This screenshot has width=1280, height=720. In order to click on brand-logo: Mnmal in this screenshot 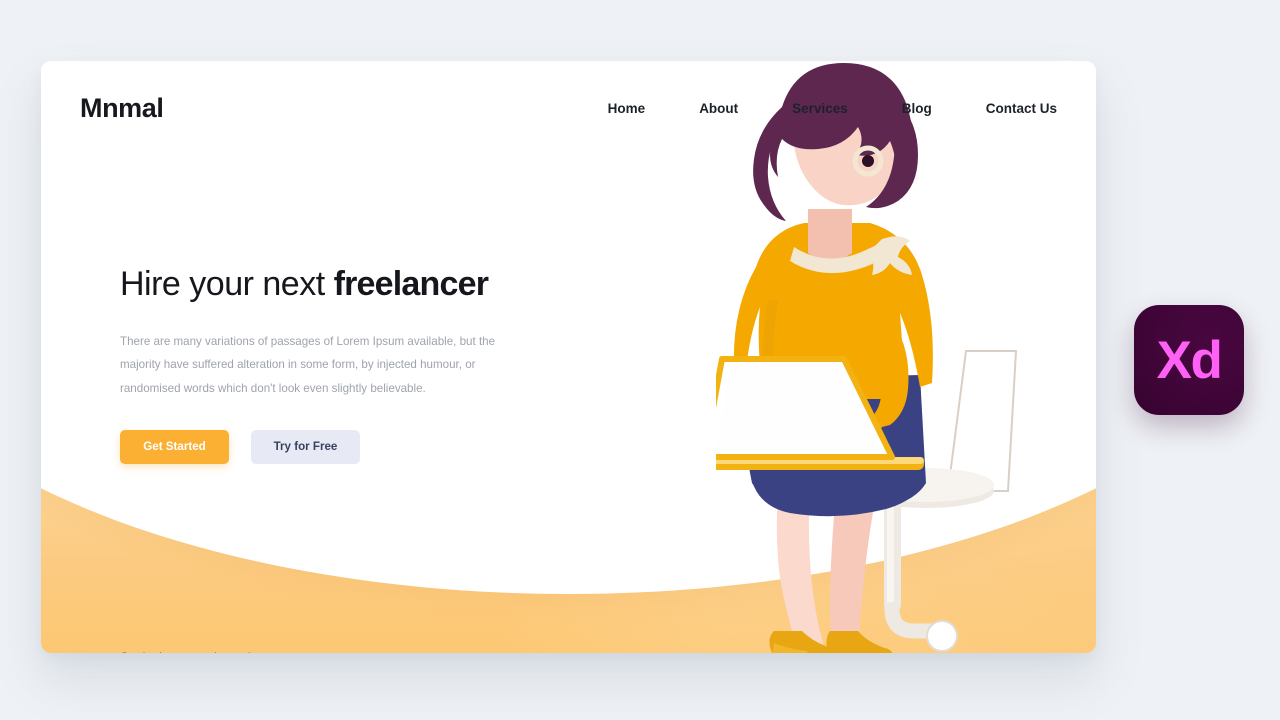, I will do `click(122, 108)`.